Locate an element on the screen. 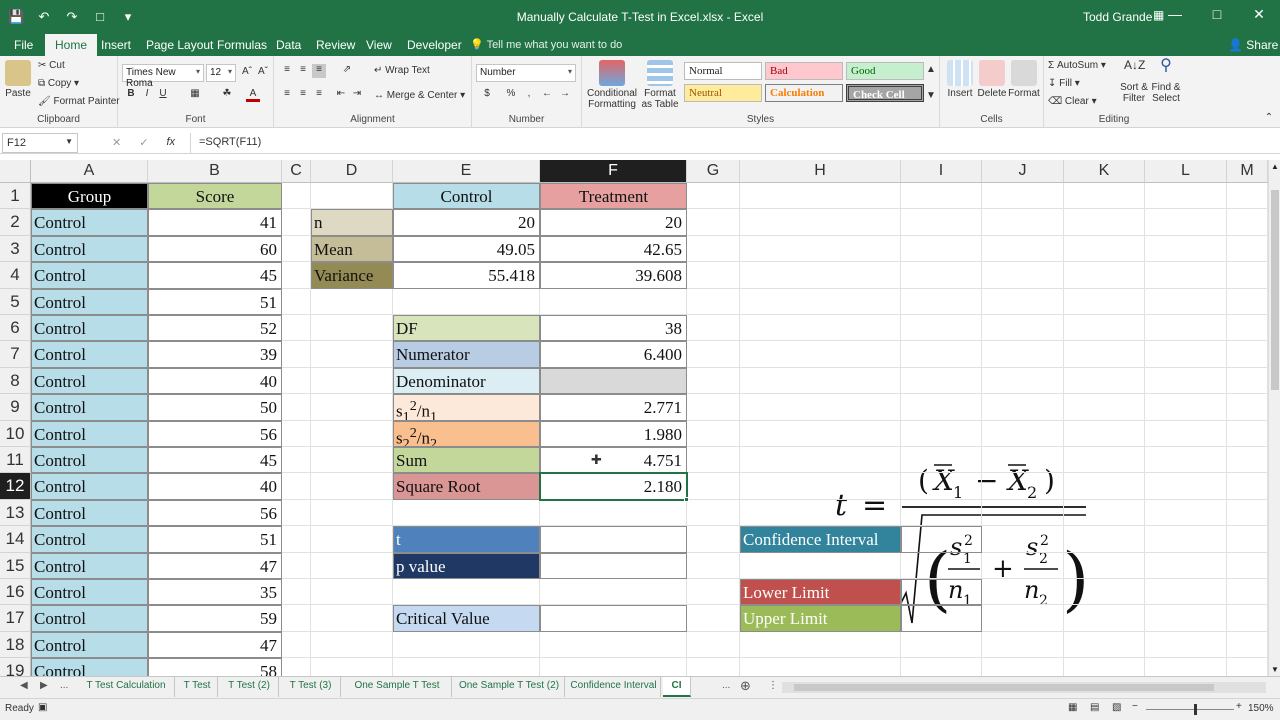 The image size is (1280, 720). row-header-13: 13 is located at coordinates (15, 513).